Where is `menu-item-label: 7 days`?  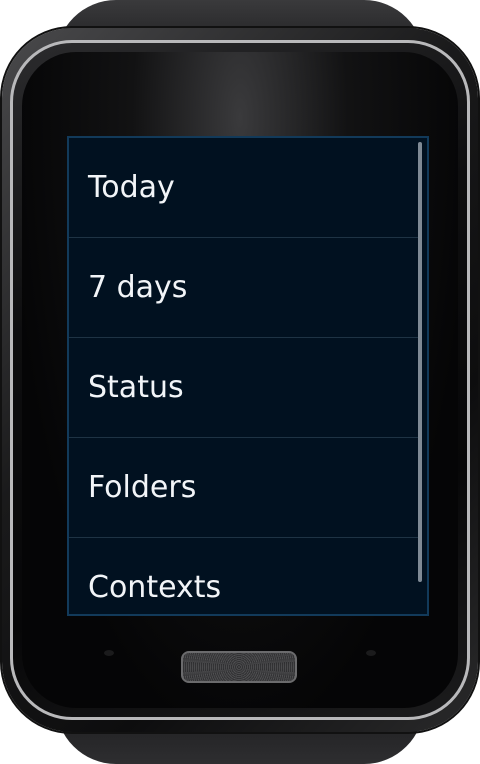
menu-item-label: 7 days is located at coordinates (138, 287).